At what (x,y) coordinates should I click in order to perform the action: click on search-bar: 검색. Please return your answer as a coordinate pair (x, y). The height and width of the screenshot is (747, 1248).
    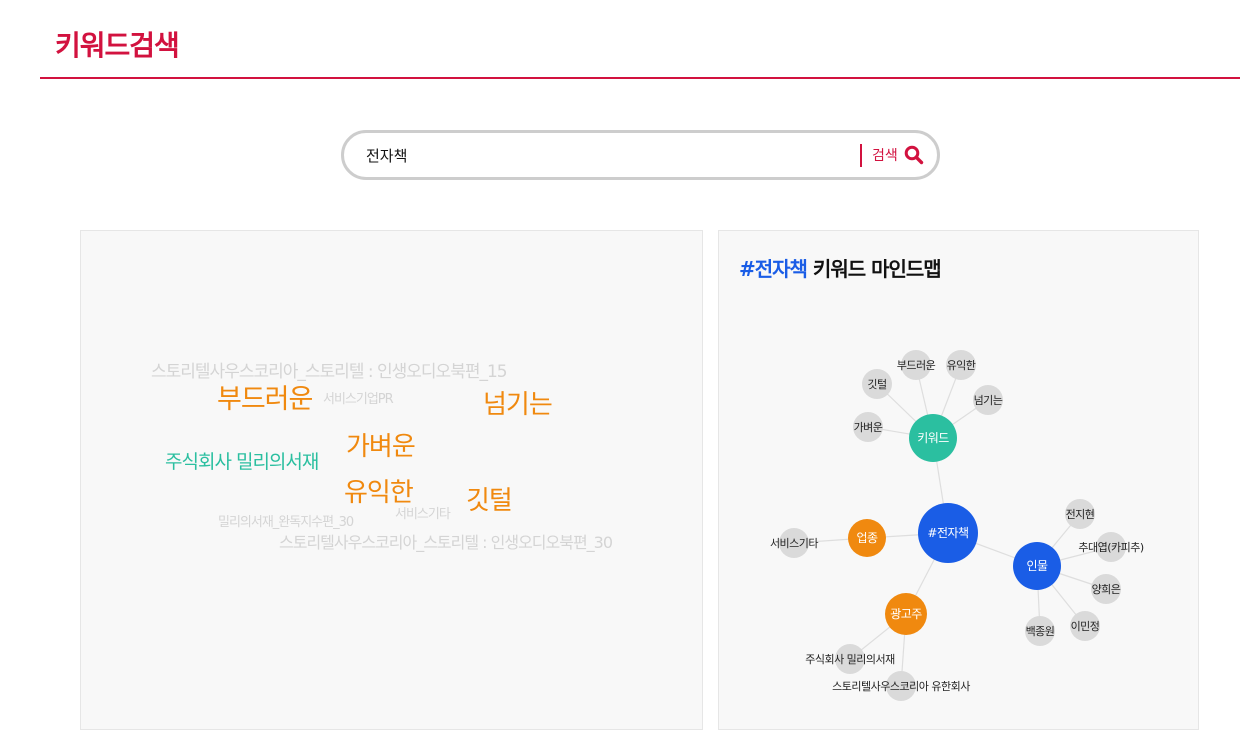
    Looking at the image, I should click on (640, 155).